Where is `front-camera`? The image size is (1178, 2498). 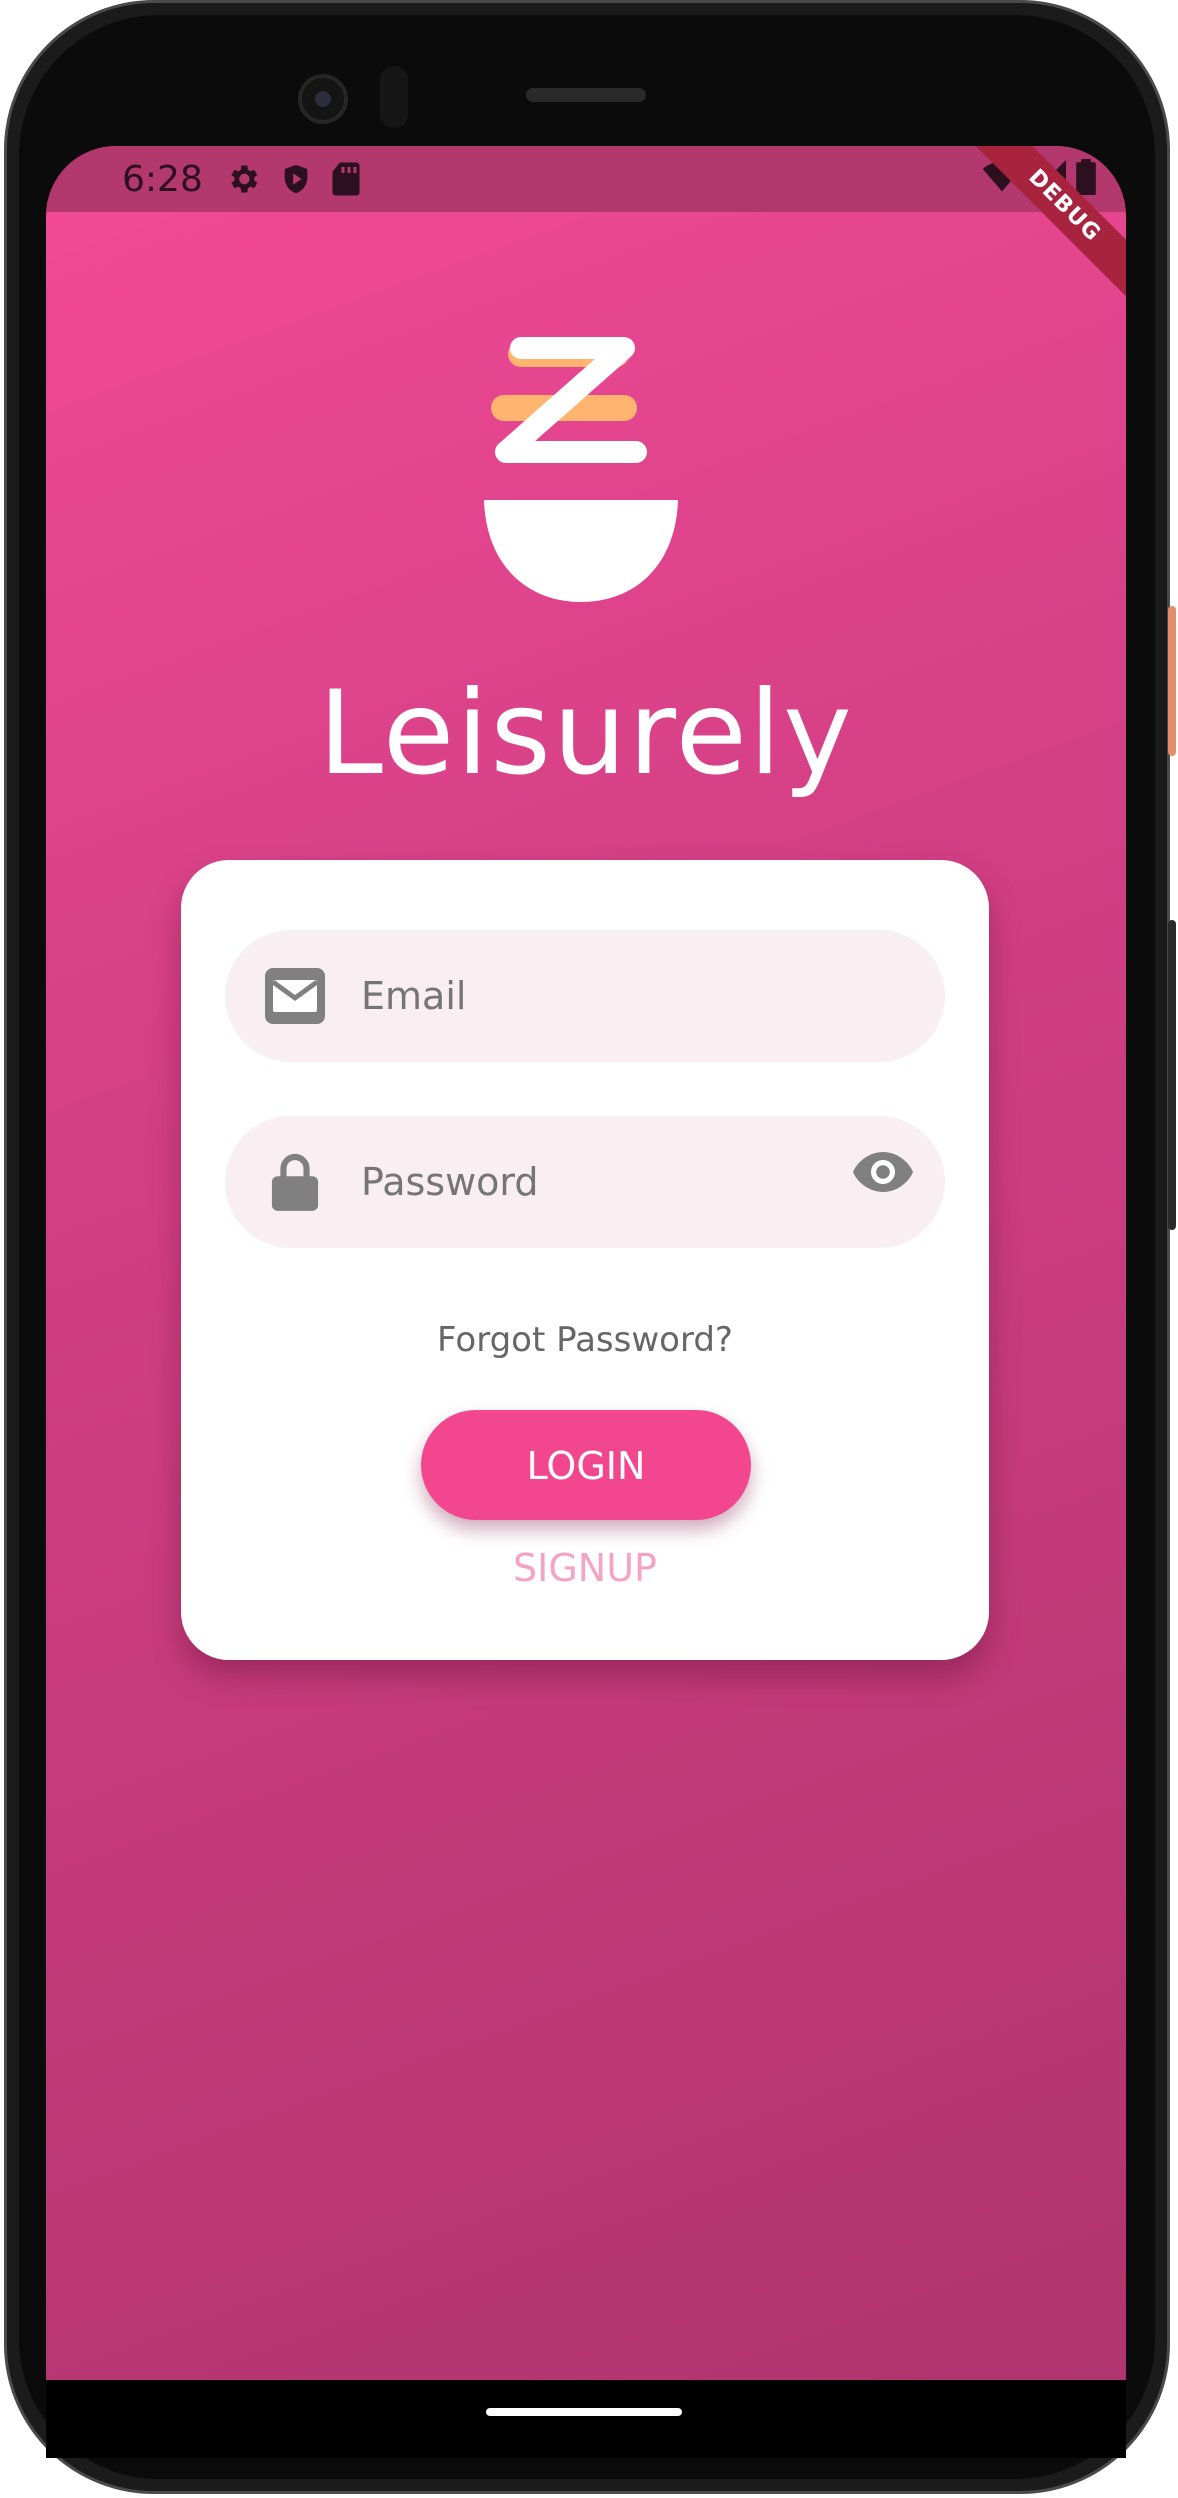 front-camera is located at coordinates (323, 99).